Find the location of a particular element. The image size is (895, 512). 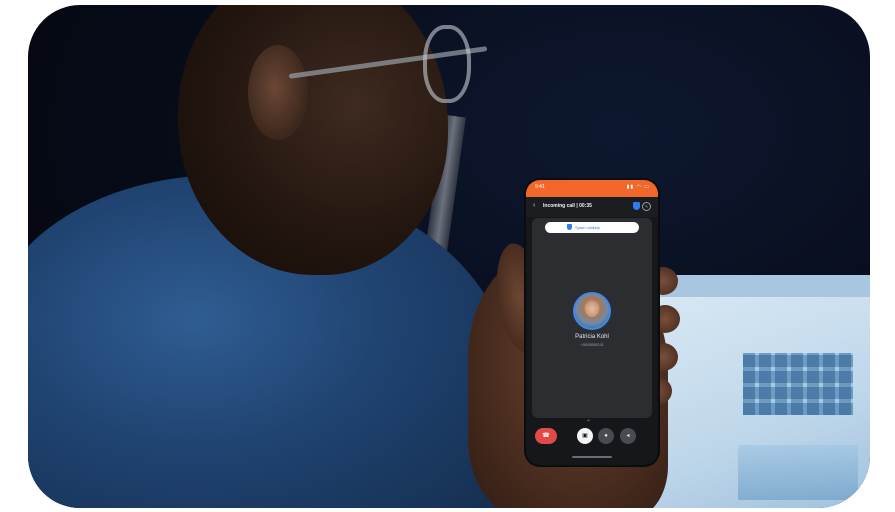

status-time: 9:41 is located at coordinates (540, 187).